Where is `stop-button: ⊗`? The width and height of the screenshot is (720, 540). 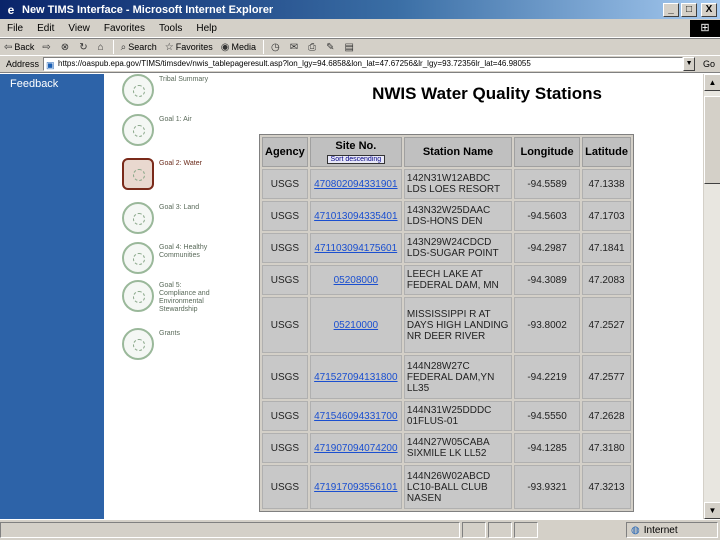 stop-button: ⊗ is located at coordinates (66, 47).